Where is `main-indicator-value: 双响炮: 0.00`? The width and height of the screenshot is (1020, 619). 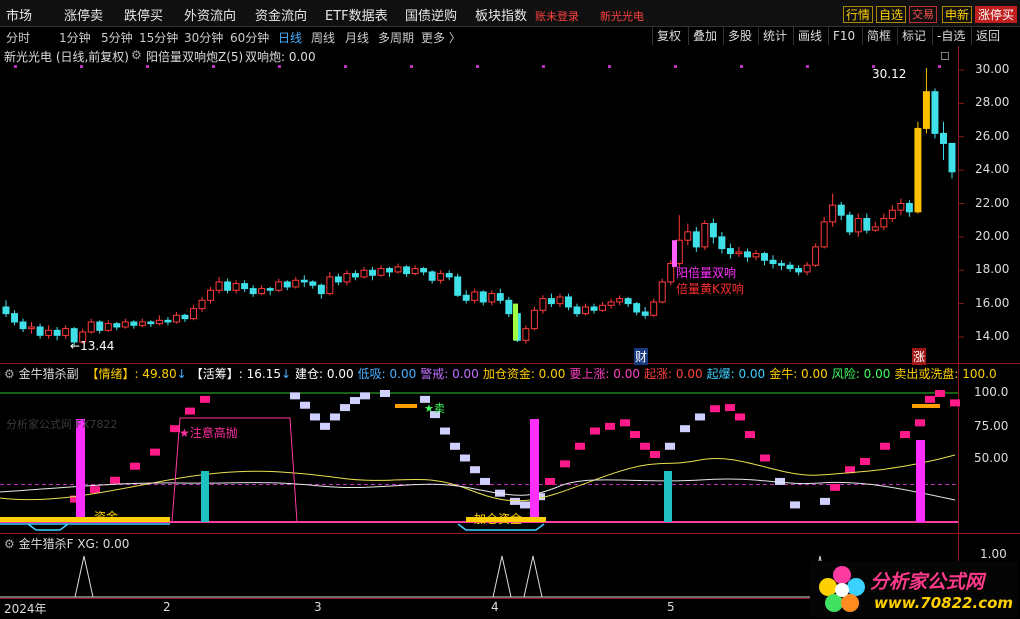
main-indicator-value: 双响炮: 0.00 is located at coordinates (280, 57).